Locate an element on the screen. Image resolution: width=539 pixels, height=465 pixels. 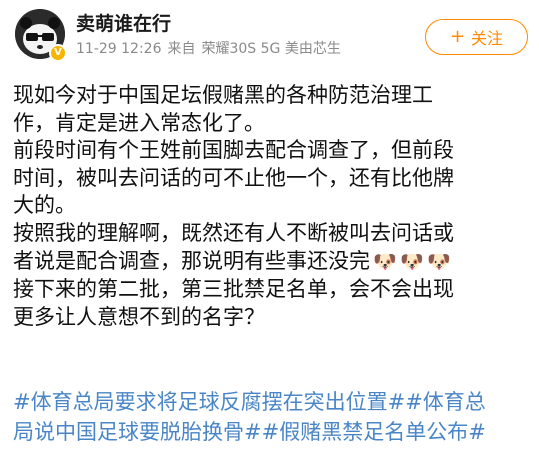
hashtag-link: #假赌黑禁足名单公布# is located at coordinates (374, 432).